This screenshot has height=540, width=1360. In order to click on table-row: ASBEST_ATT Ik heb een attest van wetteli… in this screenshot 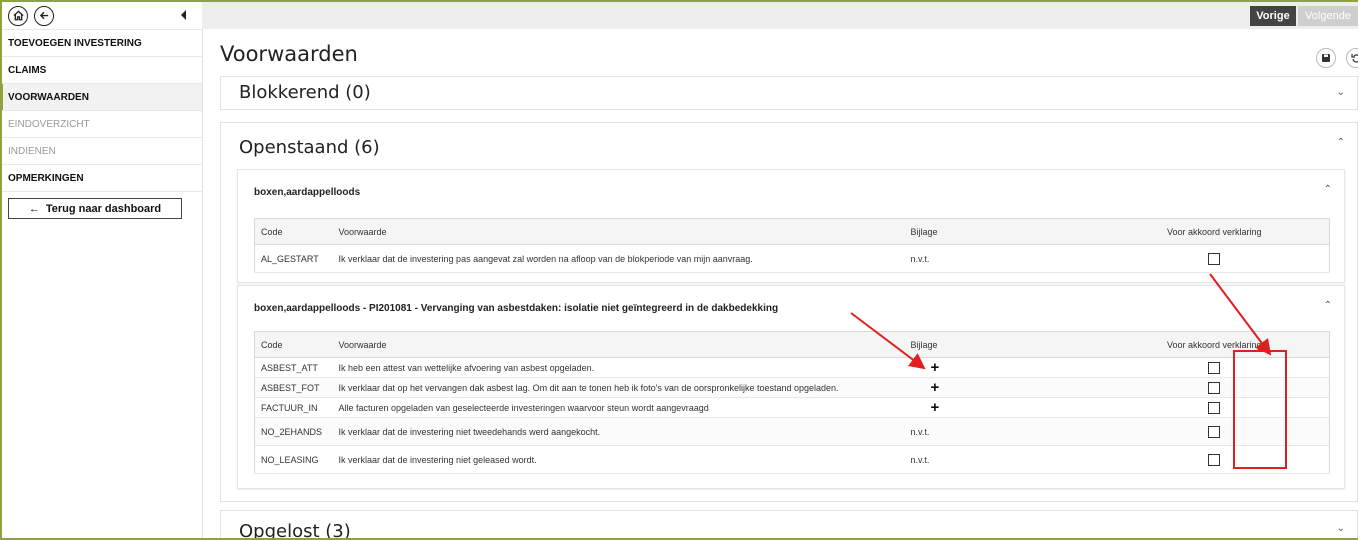, I will do `click(792, 367)`.